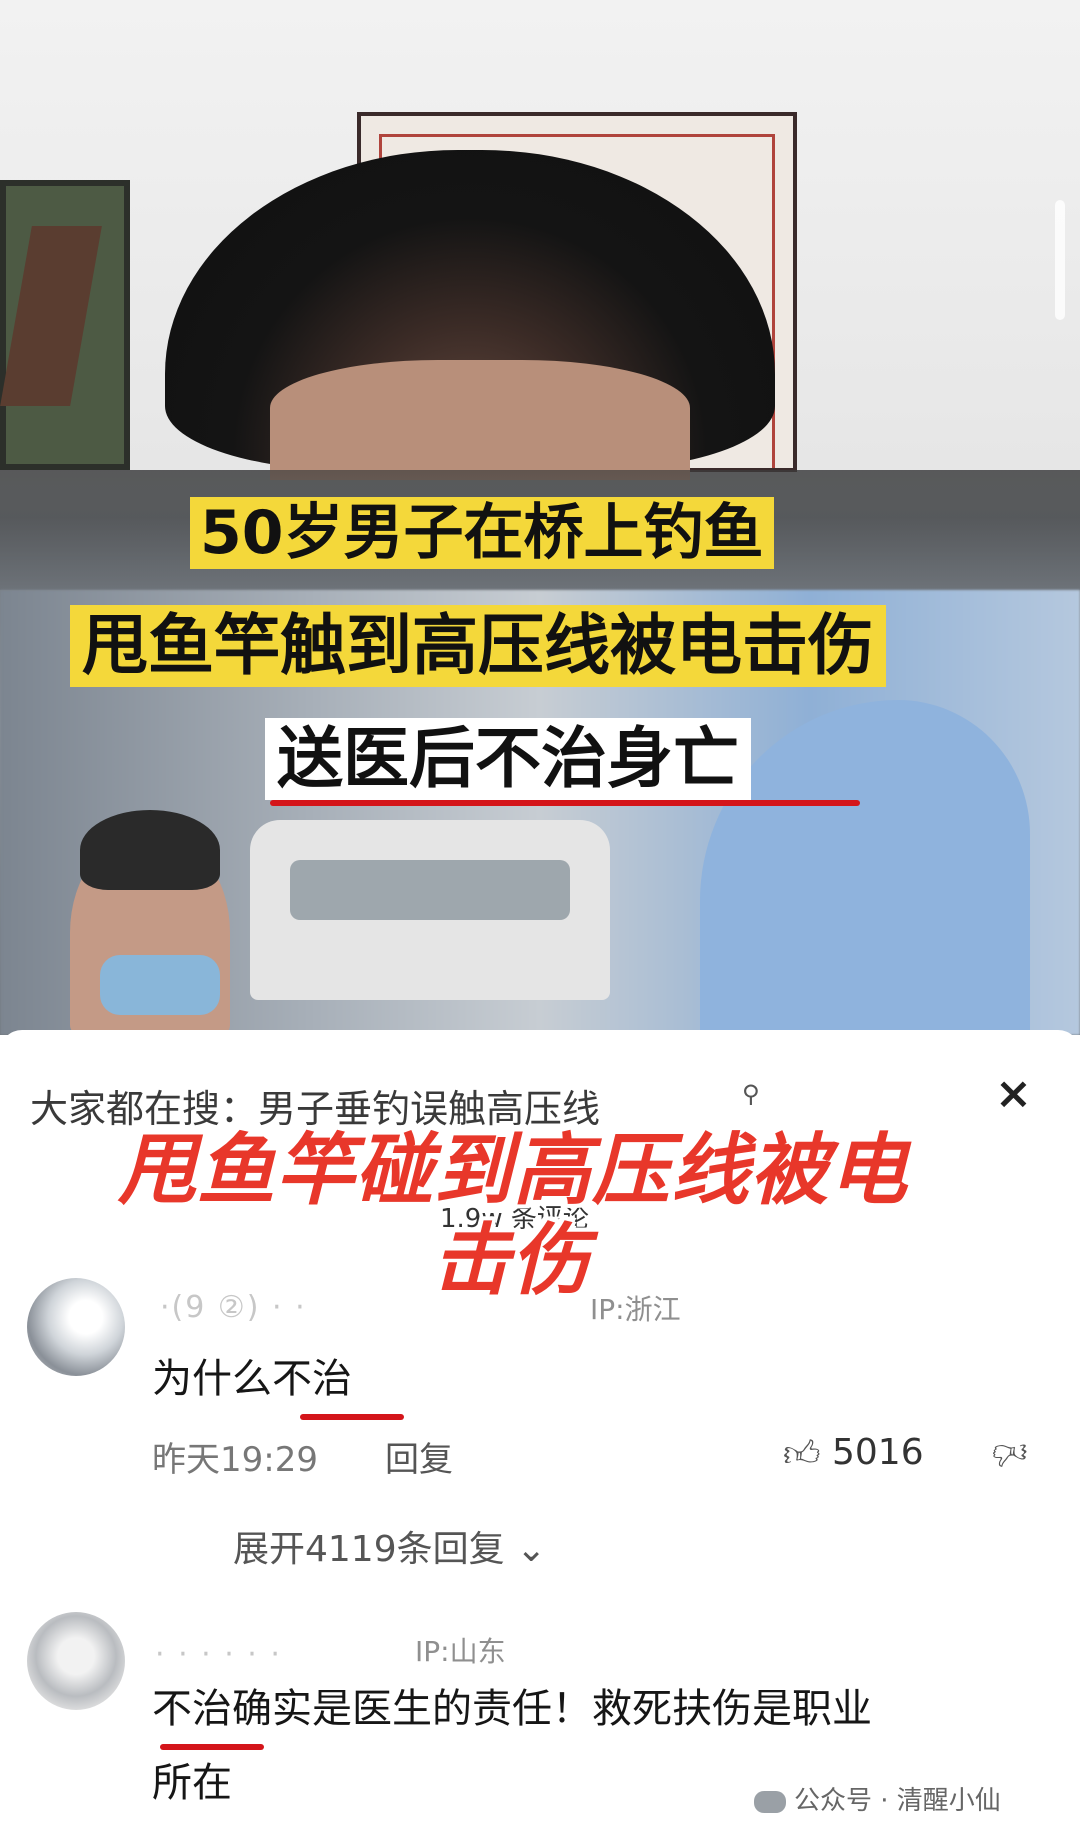 Image resolution: width=1080 pixels, height=1822 pixels. I want to click on close-icon: ×, so click(1013, 1093).